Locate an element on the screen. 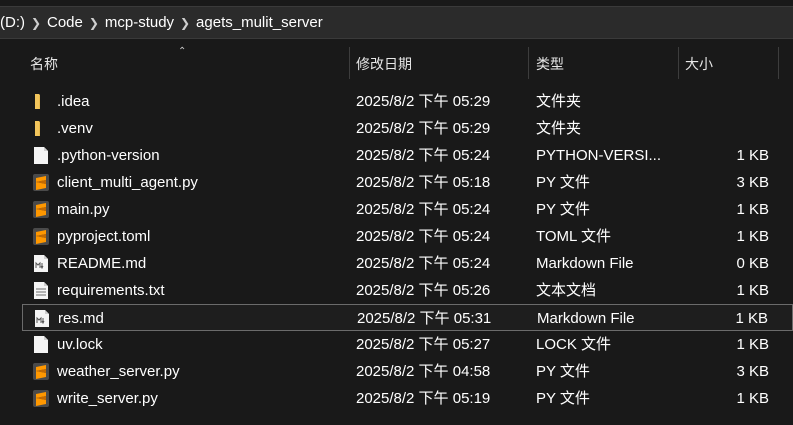  file-name: README.md is located at coordinates (102, 263).